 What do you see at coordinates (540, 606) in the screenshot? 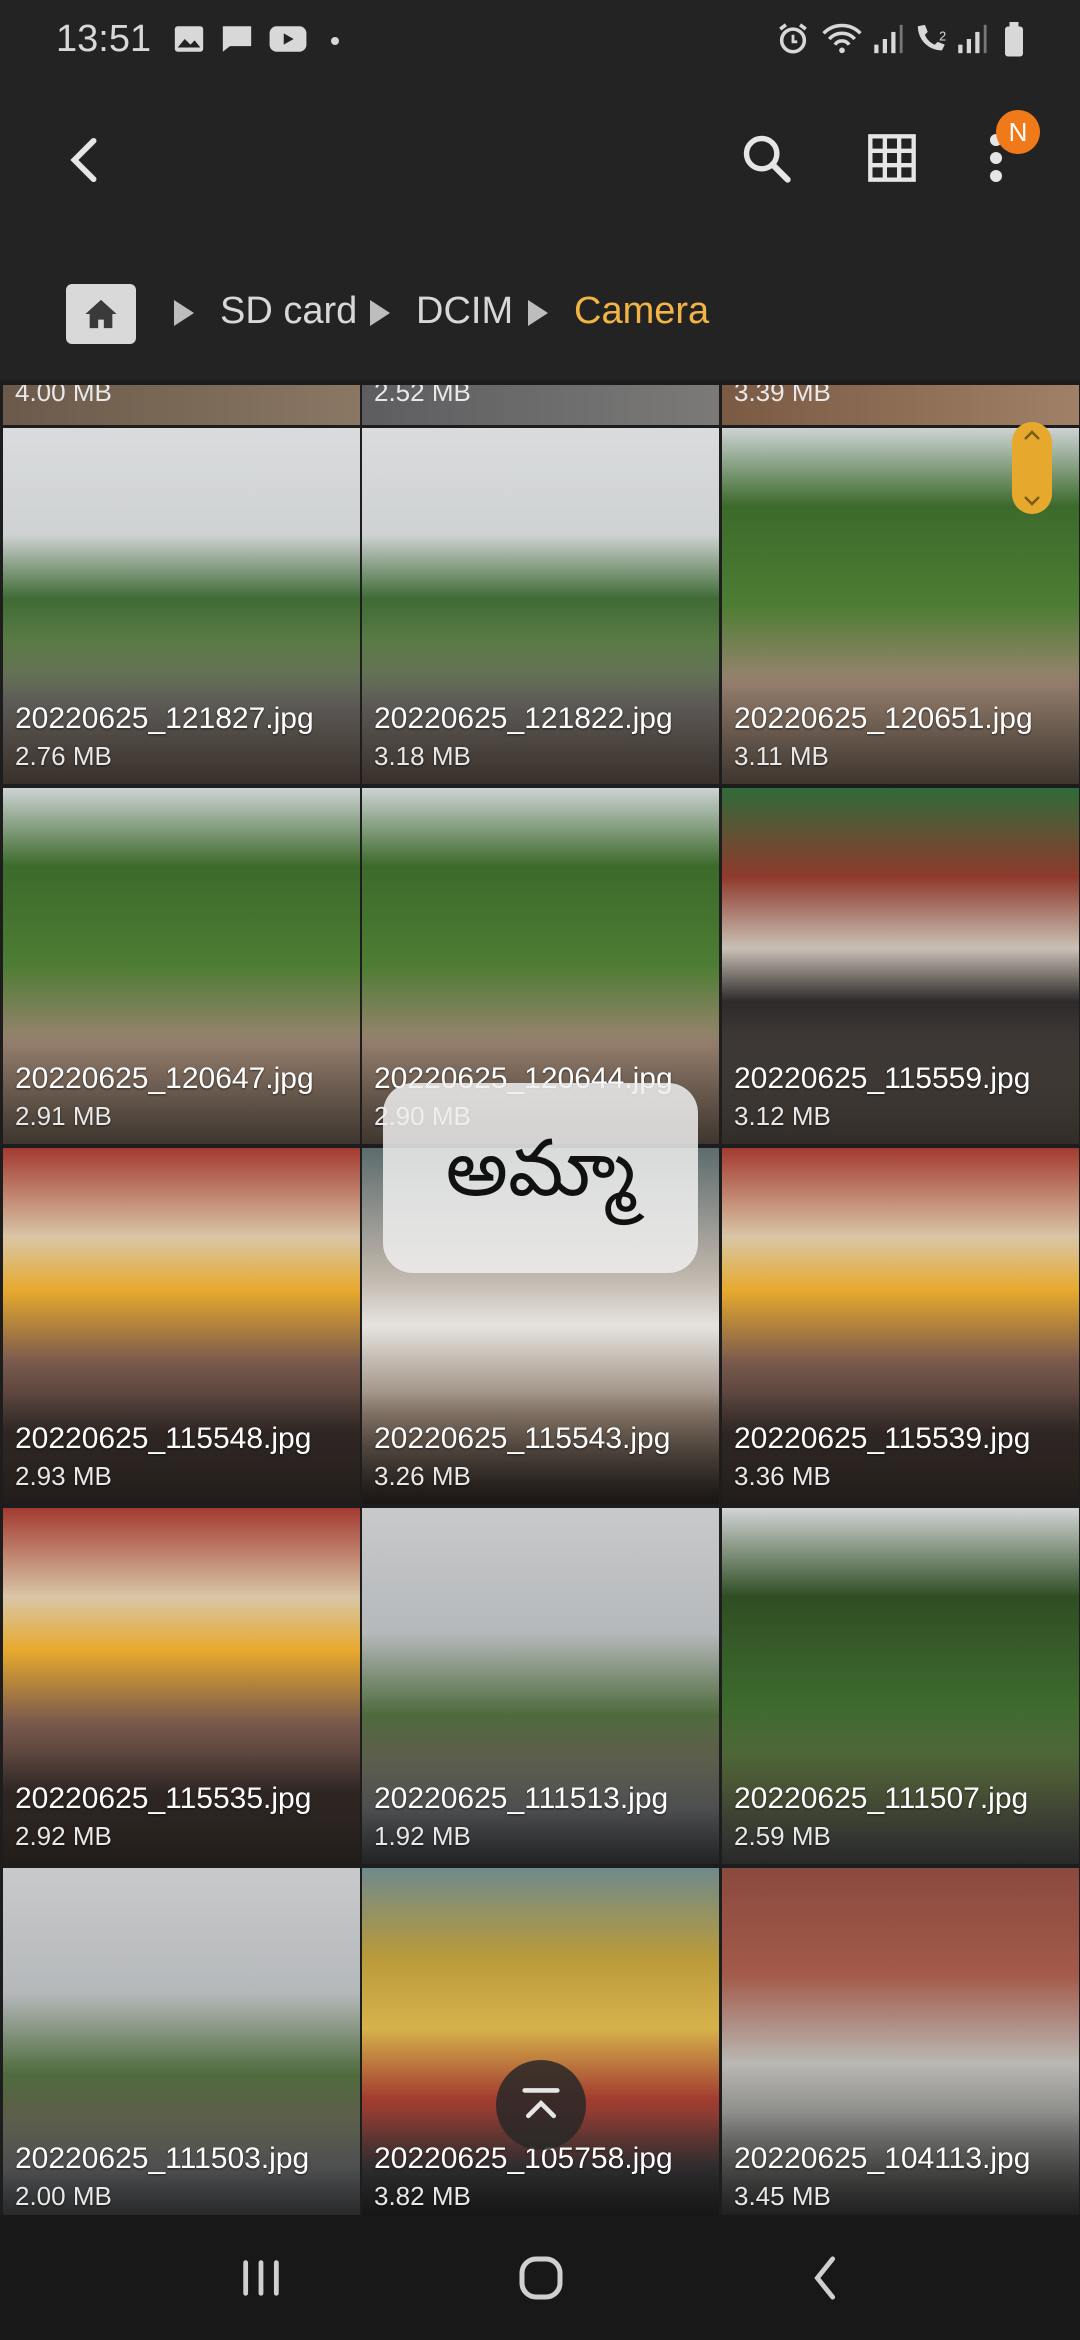
I see `file-thumbnail: 20220625_121822.jpg 3.18 MB` at bounding box center [540, 606].